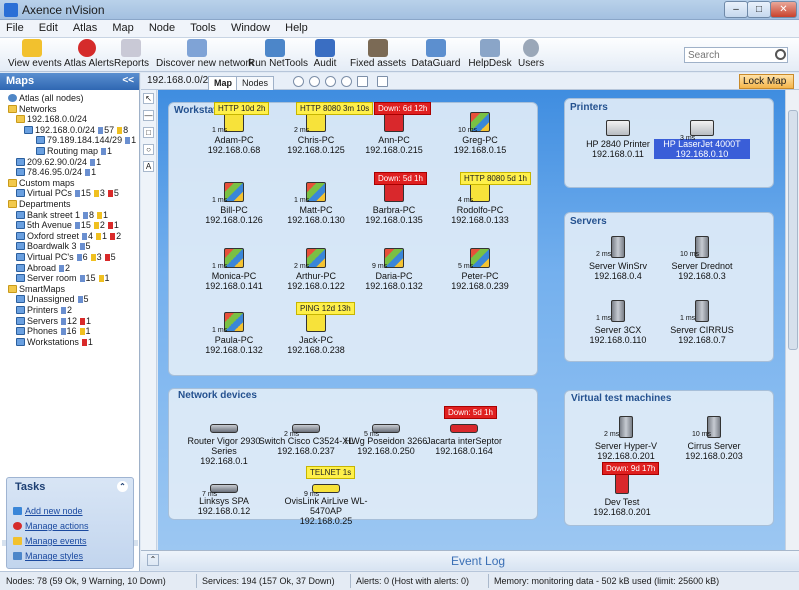 The width and height of the screenshot is (799, 590). Describe the element at coordinates (56, 172) in the screenshot. I see `tree-item: 78.46.95.0/24 1` at that location.